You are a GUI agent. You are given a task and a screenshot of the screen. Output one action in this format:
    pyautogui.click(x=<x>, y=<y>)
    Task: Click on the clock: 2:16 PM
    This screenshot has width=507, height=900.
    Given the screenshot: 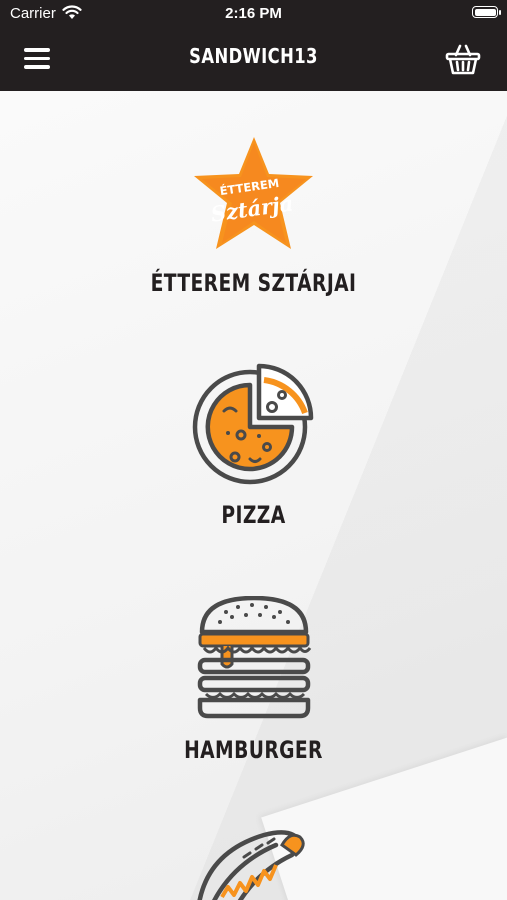 What is the action you would take?
    pyautogui.click(x=253, y=13)
    